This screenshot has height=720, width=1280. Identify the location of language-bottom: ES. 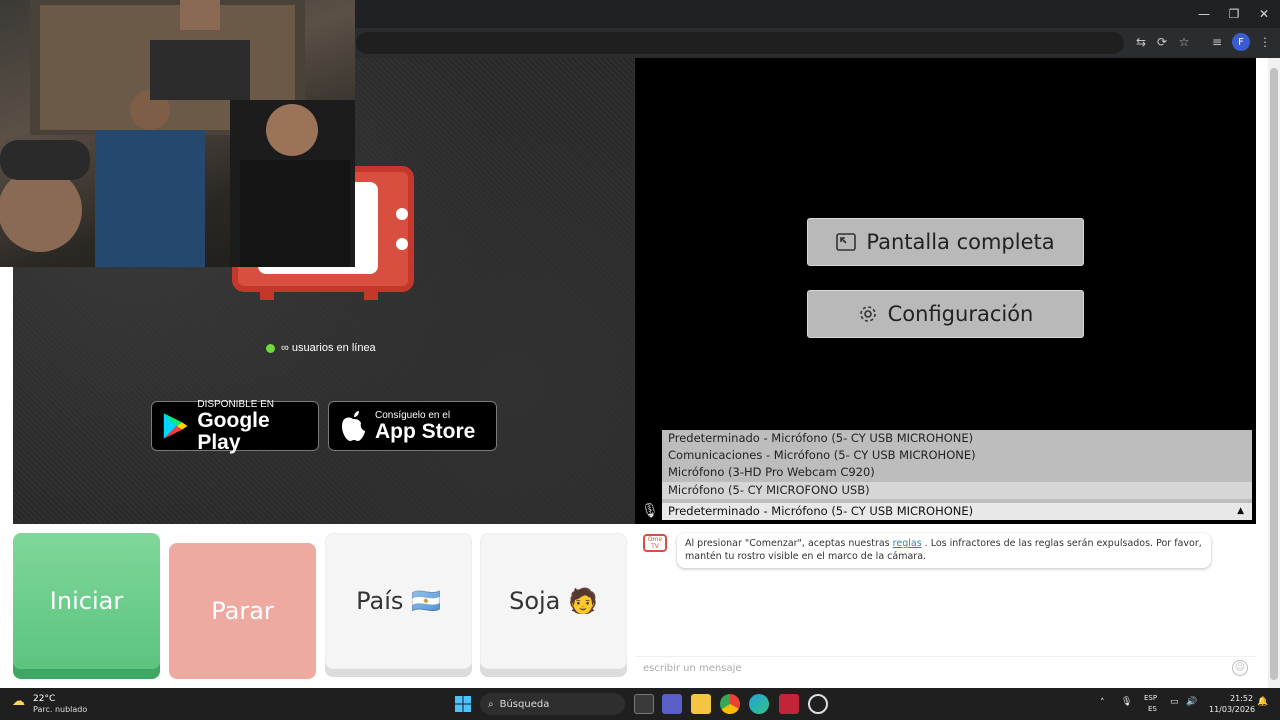
(1152, 709).